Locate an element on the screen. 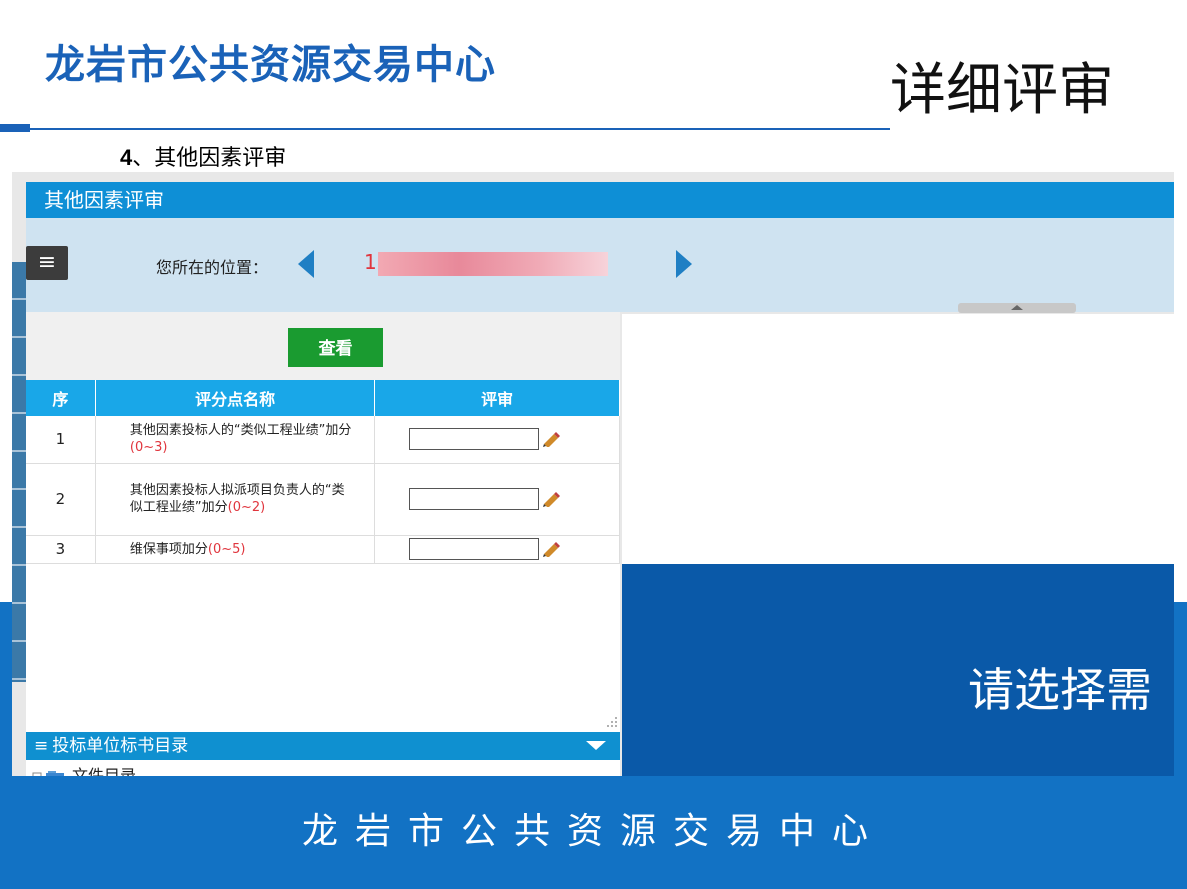  header-no: 序 is located at coordinates (61, 398).